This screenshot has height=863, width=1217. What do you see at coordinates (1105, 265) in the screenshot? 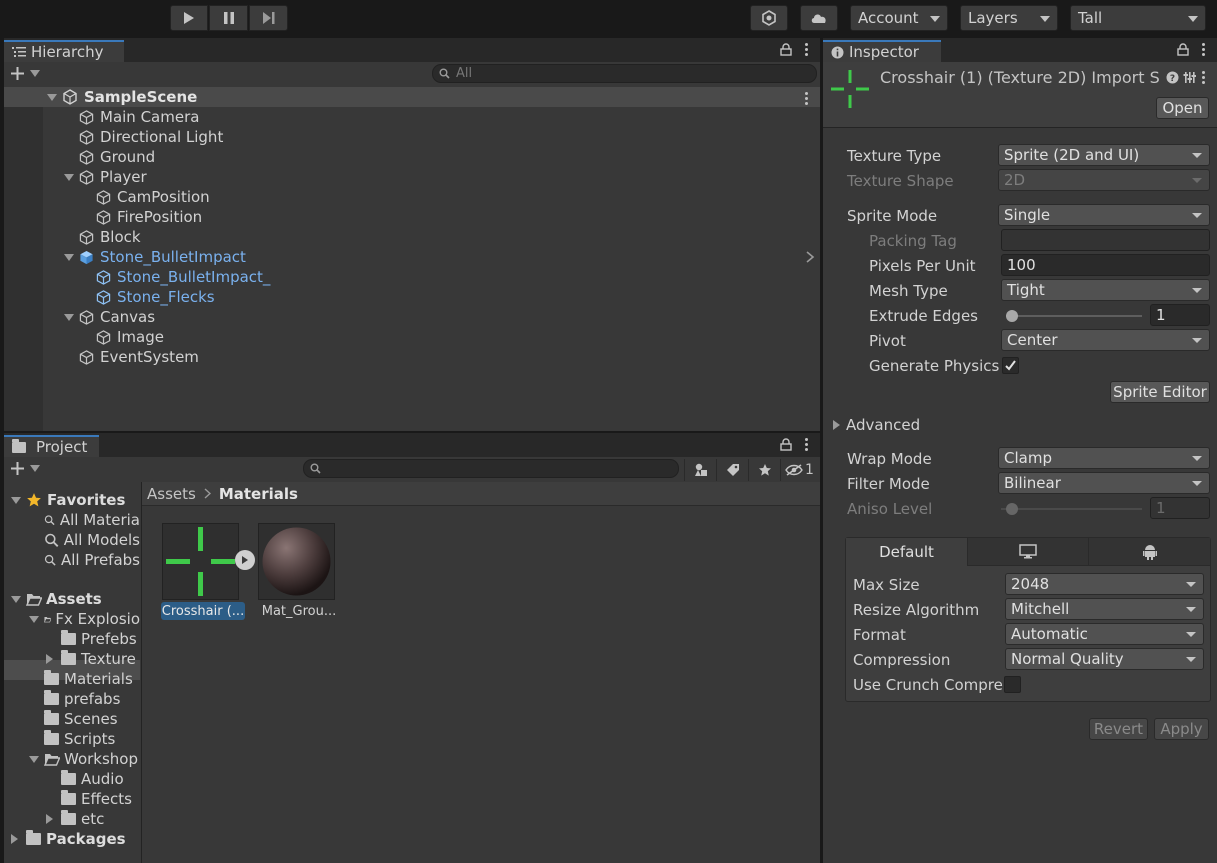
I see `pixels-per-unit-field: 100` at bounding box center [1105, 265].